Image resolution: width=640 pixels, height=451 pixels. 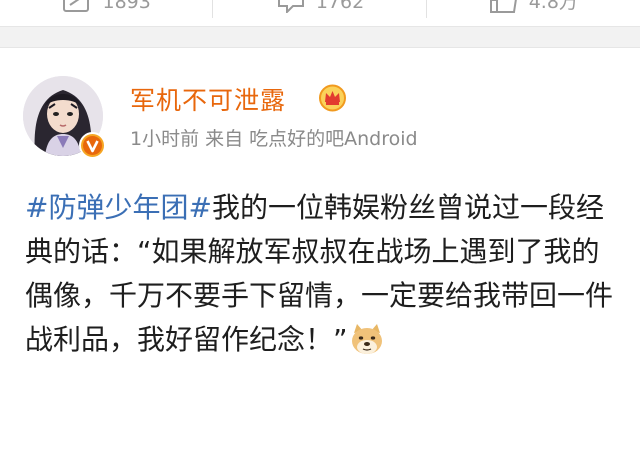 What do you see at coordinates (320, 37) in the screenshot?
I see `feed-separator` at bounding box center [320, 37].